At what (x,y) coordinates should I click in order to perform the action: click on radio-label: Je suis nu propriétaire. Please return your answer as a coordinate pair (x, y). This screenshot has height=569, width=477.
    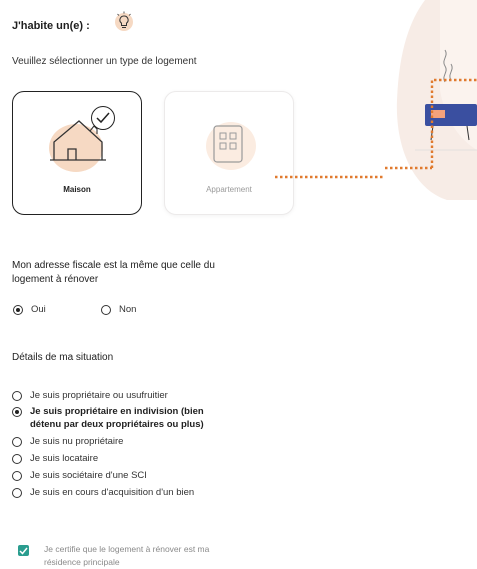
    Looking at the image, I should click on (77, 441).